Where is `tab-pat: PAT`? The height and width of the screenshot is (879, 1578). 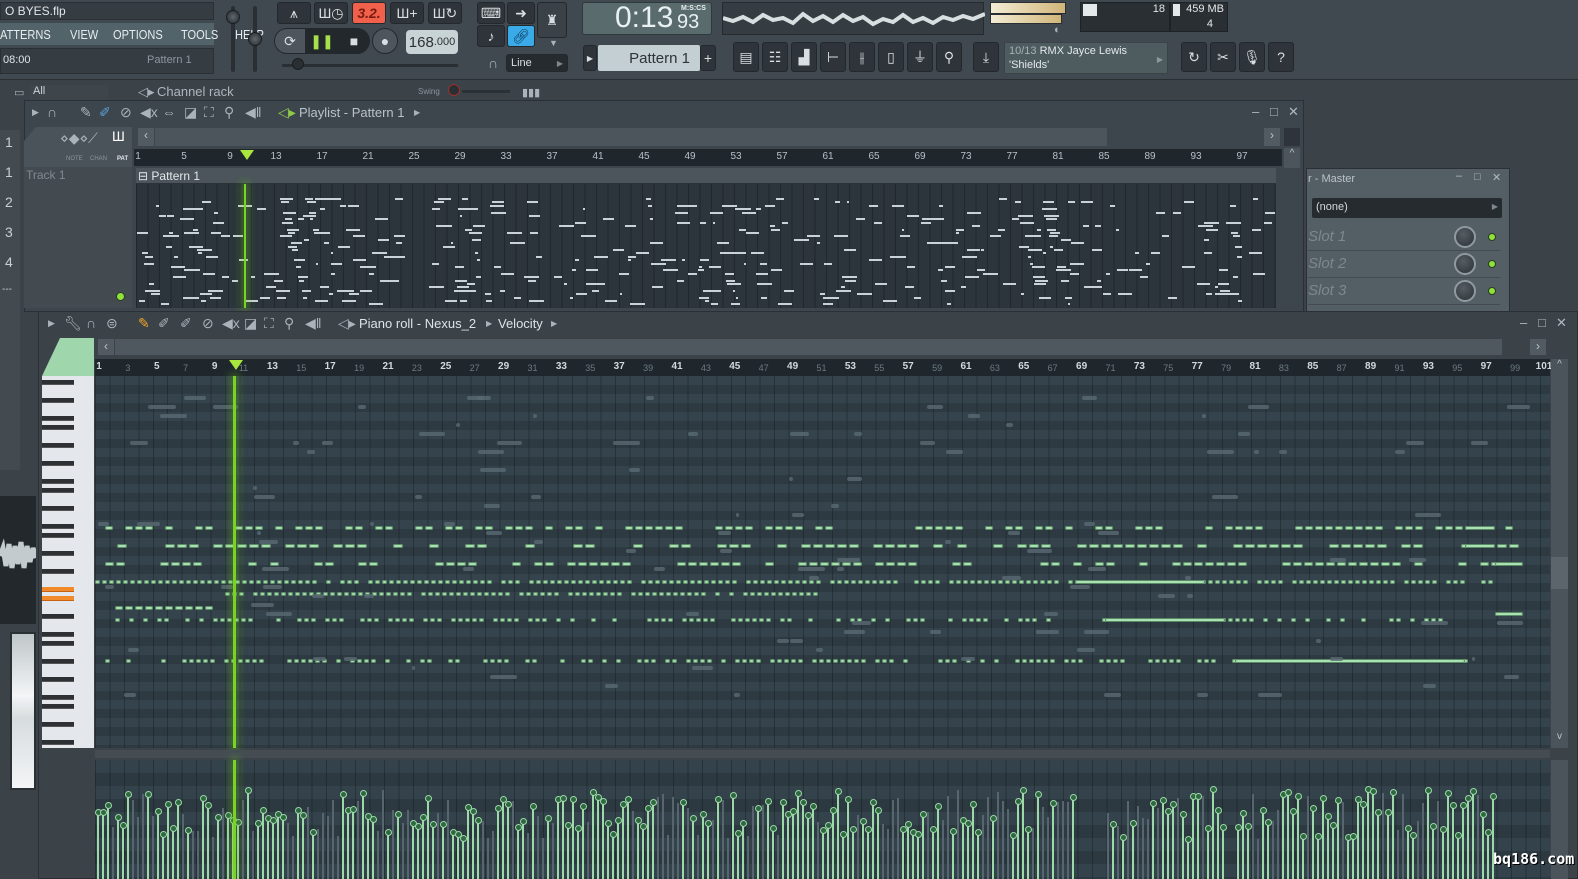 tab-pat: PAT is located at coordinates (122, 159).